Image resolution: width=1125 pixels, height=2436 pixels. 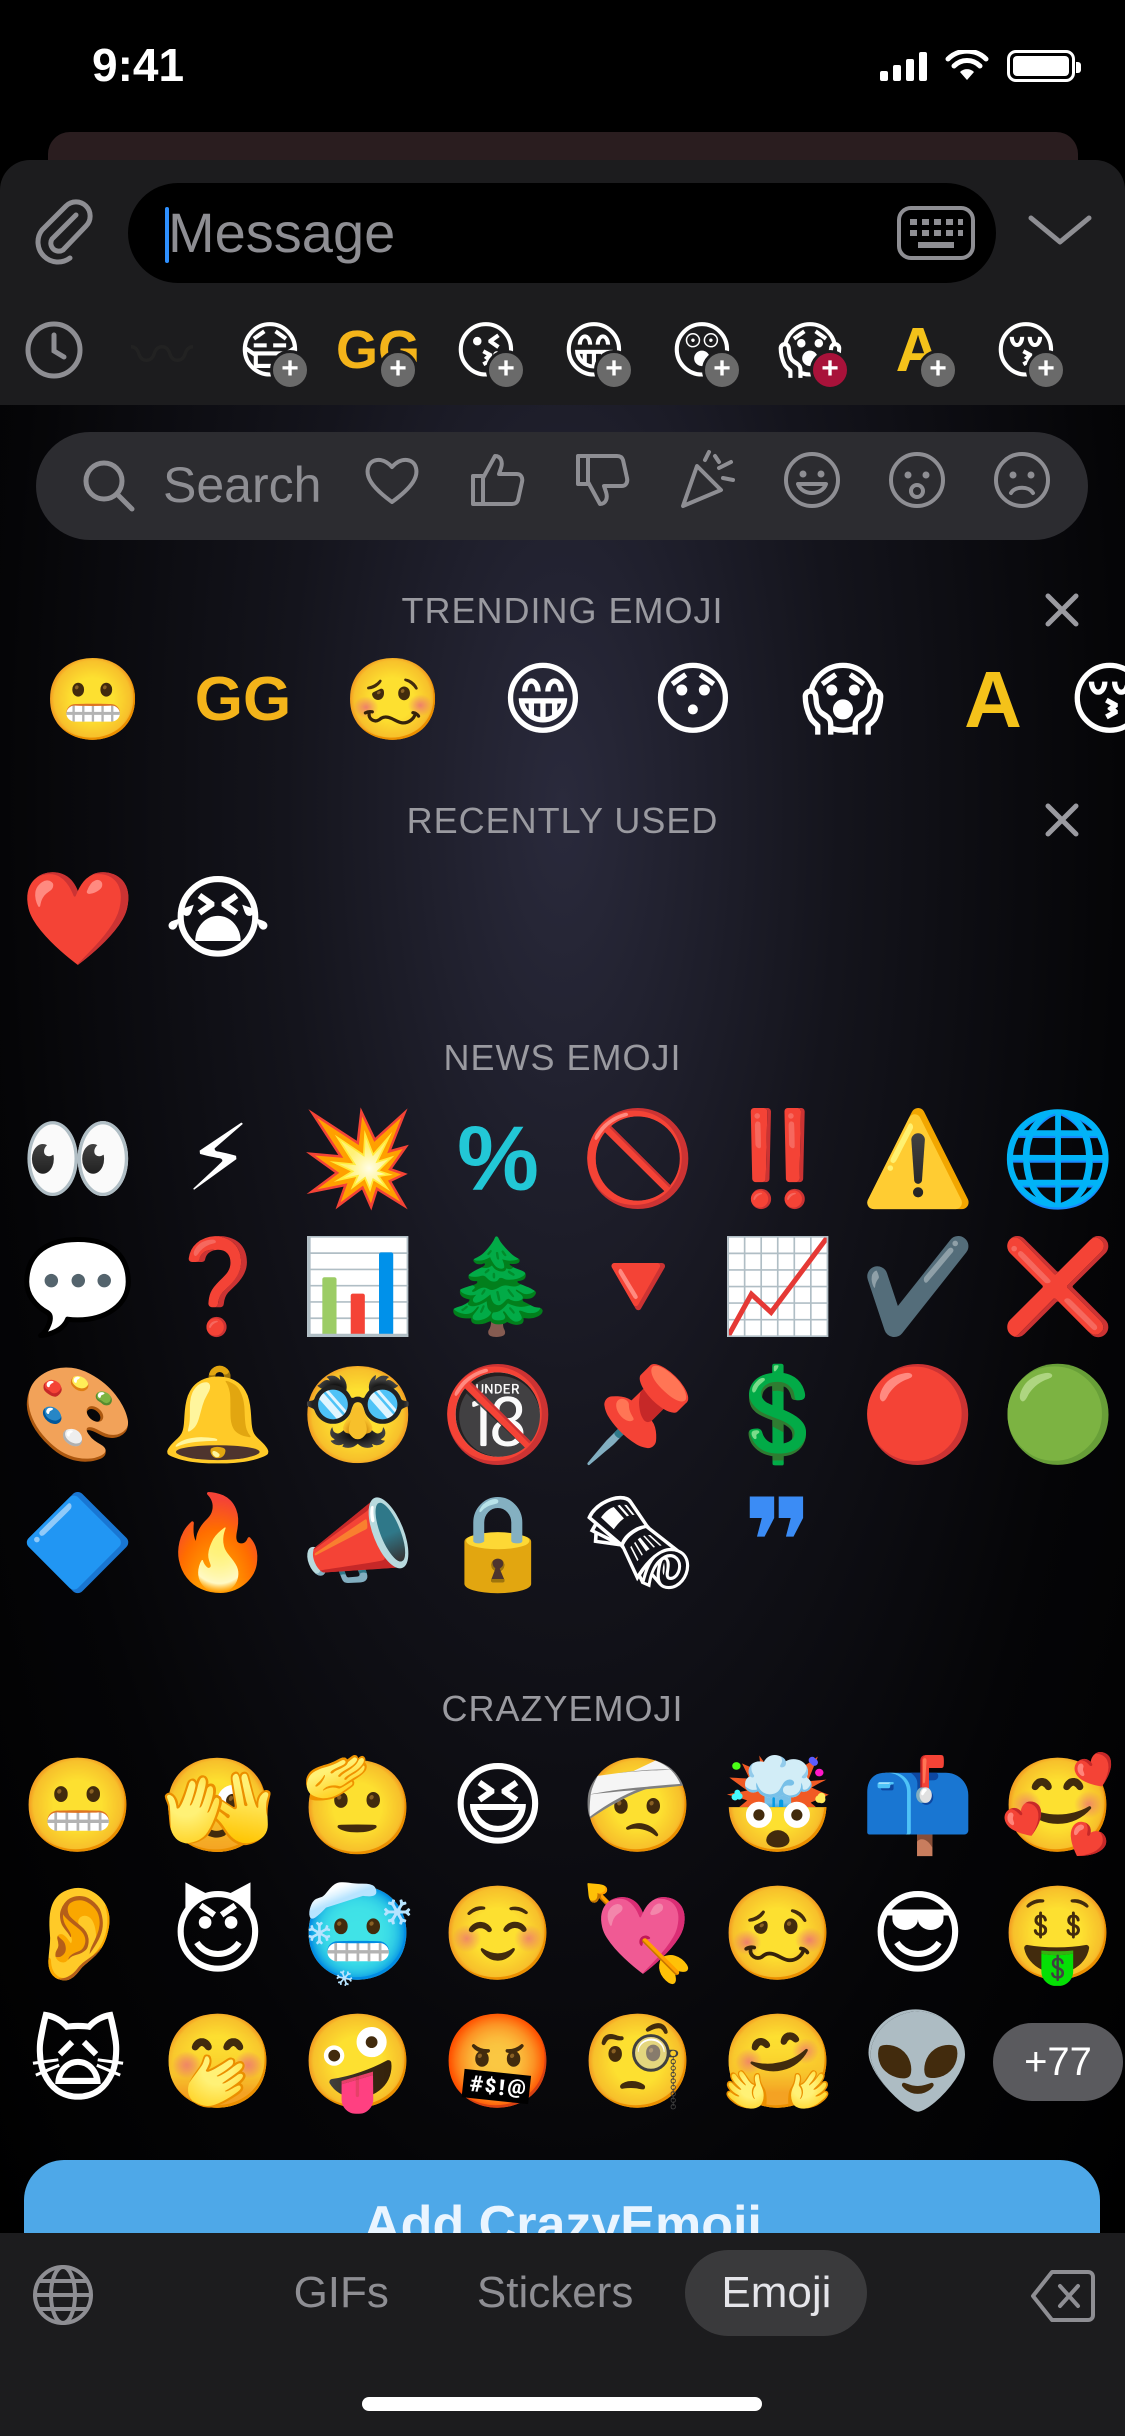 What do you see at coordinates (778, 2062) in the screenshot?
I see `emoji-item: 🤗` at bounding box center [778, 2062].